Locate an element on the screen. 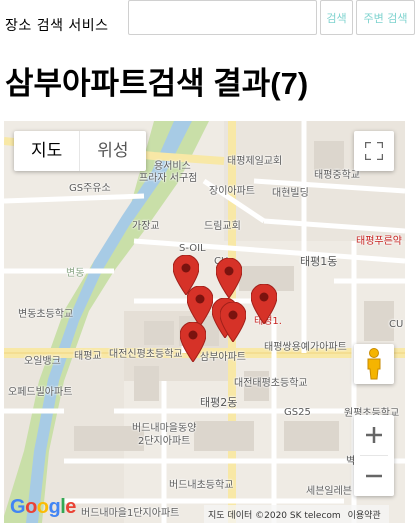  map-label: 대전태평초등학교 is located at coordinates (271, 383).